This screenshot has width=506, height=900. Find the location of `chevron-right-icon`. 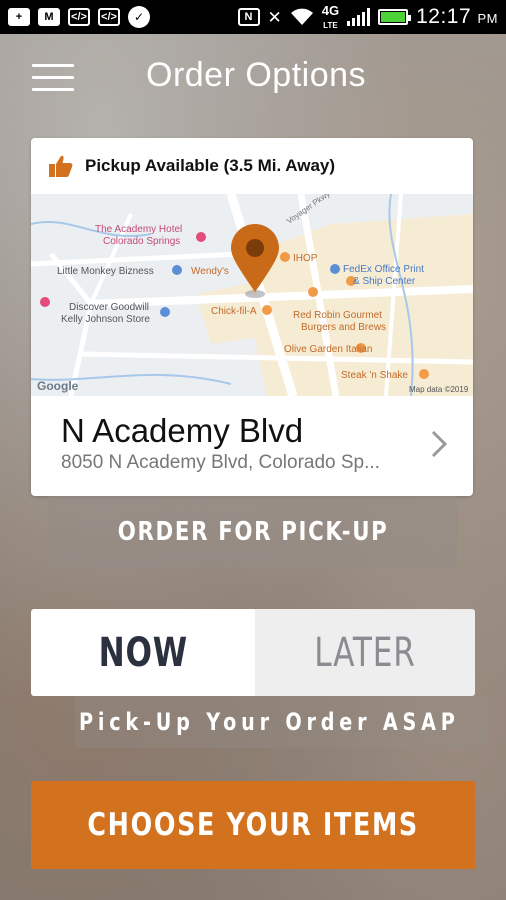

chevron-right-icon is located at coordinates (439, 444).